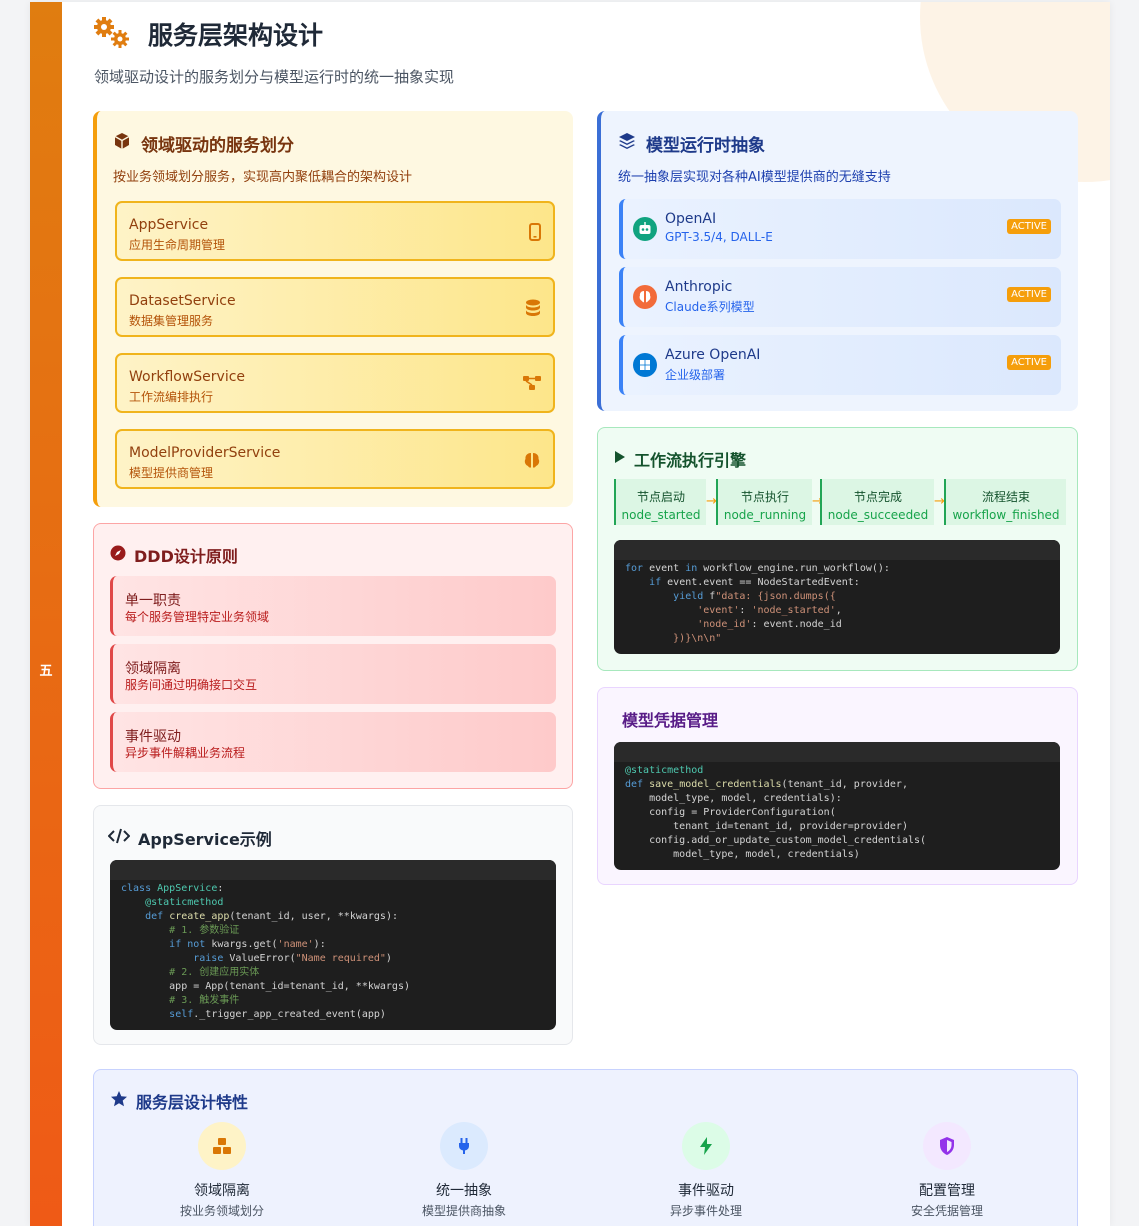  I want to click on service-card-dataset: DatasetService 数据集管理服务, so click(335, 307).